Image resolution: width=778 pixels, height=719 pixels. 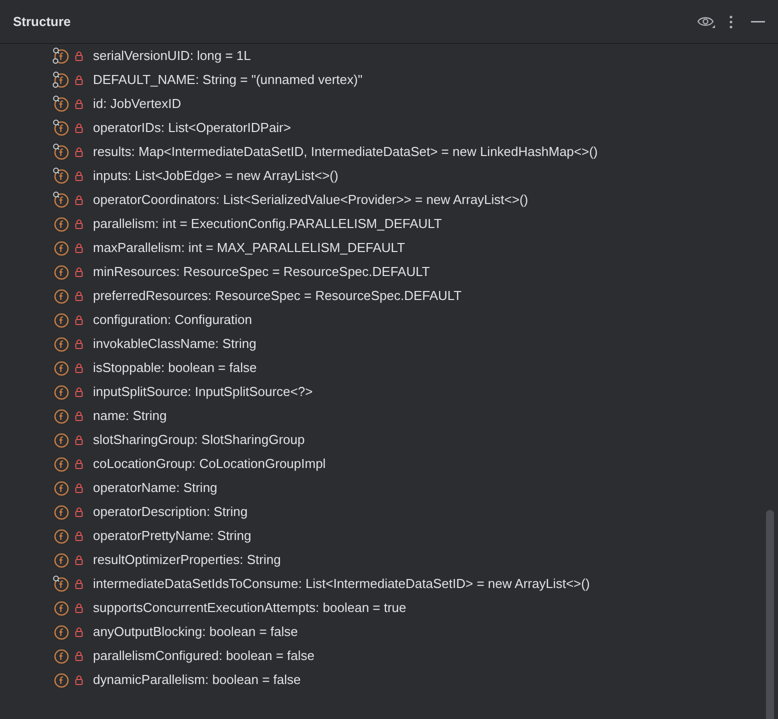 I want to click on eye-icon, so click(x=706, y=21).